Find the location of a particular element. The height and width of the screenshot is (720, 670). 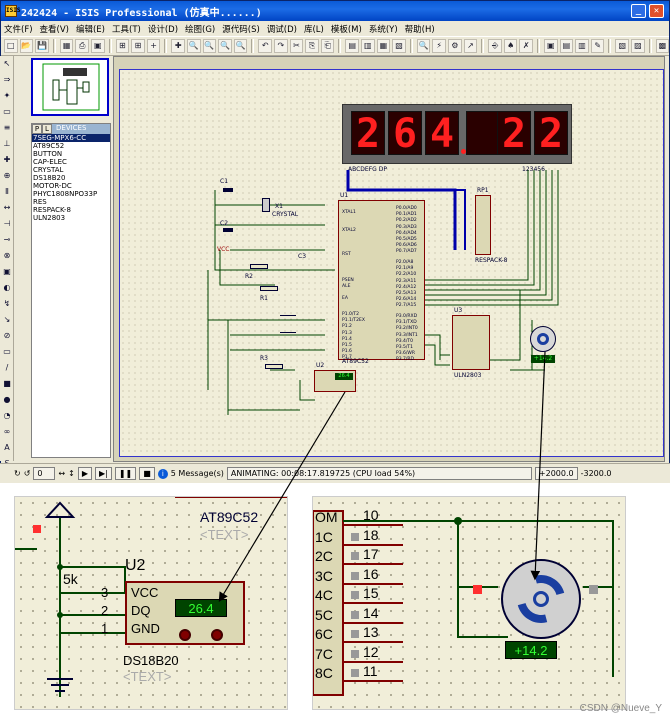

toolbar-icon-41: ✎ is located at coordinates (597, 46).